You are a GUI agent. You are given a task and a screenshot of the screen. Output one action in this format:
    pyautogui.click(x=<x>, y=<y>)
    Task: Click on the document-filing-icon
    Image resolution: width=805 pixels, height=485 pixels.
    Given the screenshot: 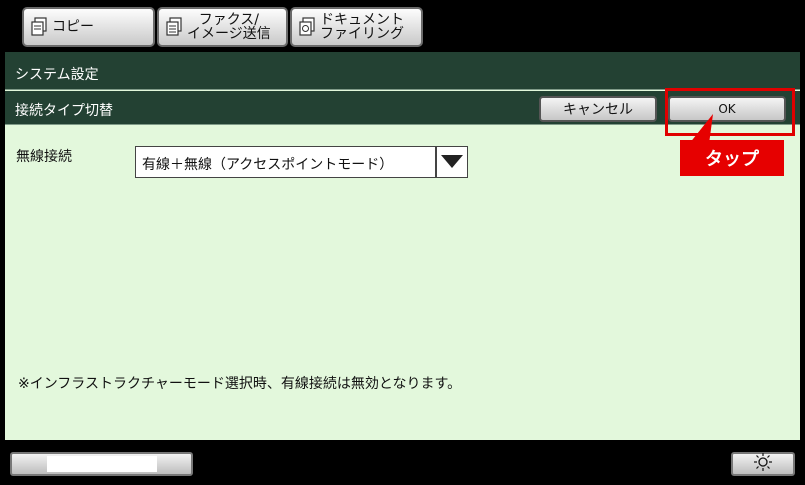 What is the action you would take?
    pyautogui.click(x=307, y=27)
    